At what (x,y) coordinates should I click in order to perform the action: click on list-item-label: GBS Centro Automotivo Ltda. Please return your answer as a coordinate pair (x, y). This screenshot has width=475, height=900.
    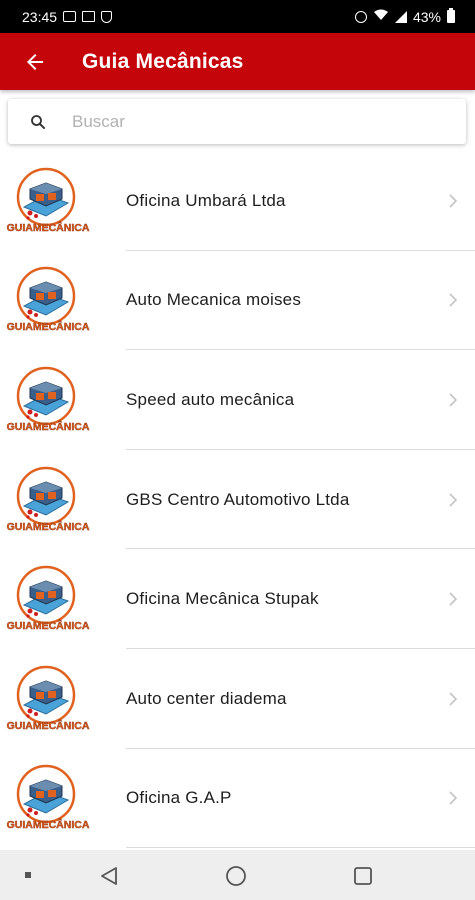
    Looking at the image, I should click on (238, 499).